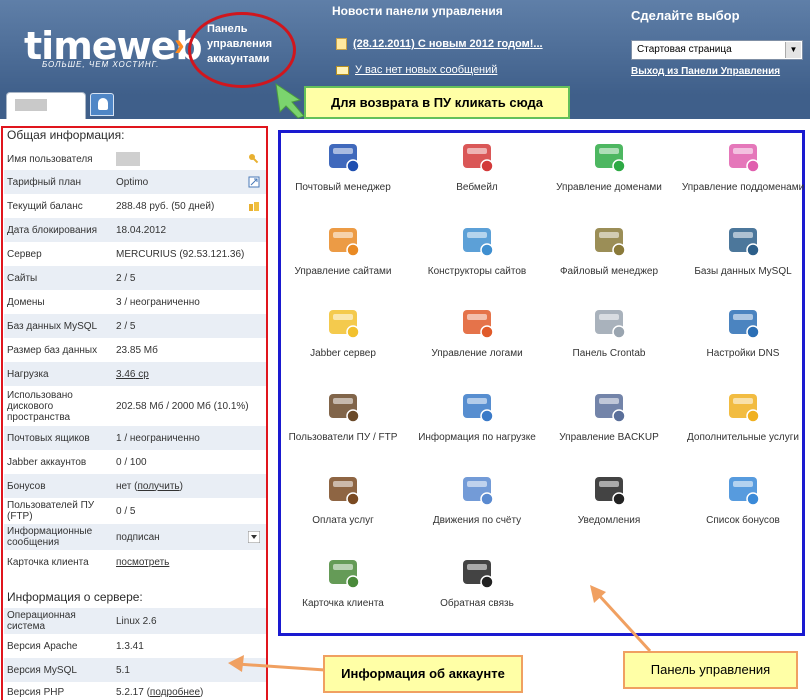 The width and height of the screenshot is (810, 700). What do you see at coordinates (710, 670) in the screenshot?
I see `control-panel-callout: Панель управления` at bounding box center [710, 670].